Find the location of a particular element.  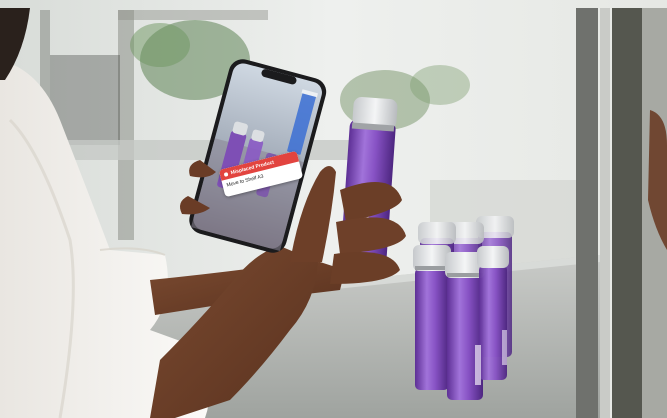

alert-icon is located at coordinates (226, 174).